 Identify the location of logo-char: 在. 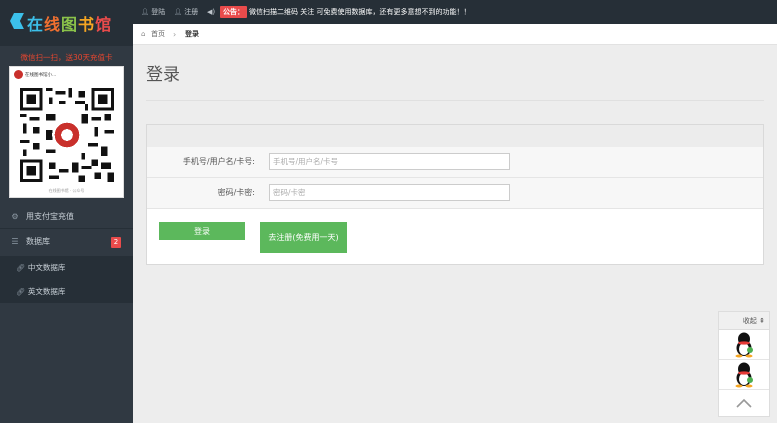
(36, 24).